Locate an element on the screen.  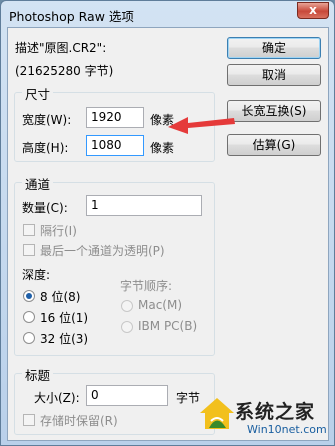
description-label: 描述"原图.CR2": is located at coordinates (61, 48).